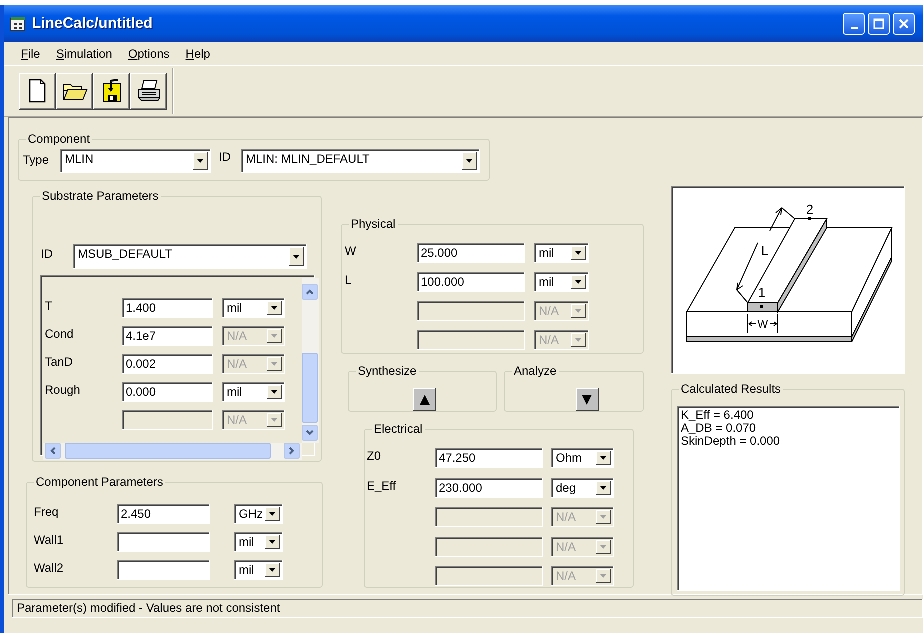 The image size is (923, 633). Describe the element at coordinates (149, 53) in the screenshot. I see `menu-item: Options` at that location.